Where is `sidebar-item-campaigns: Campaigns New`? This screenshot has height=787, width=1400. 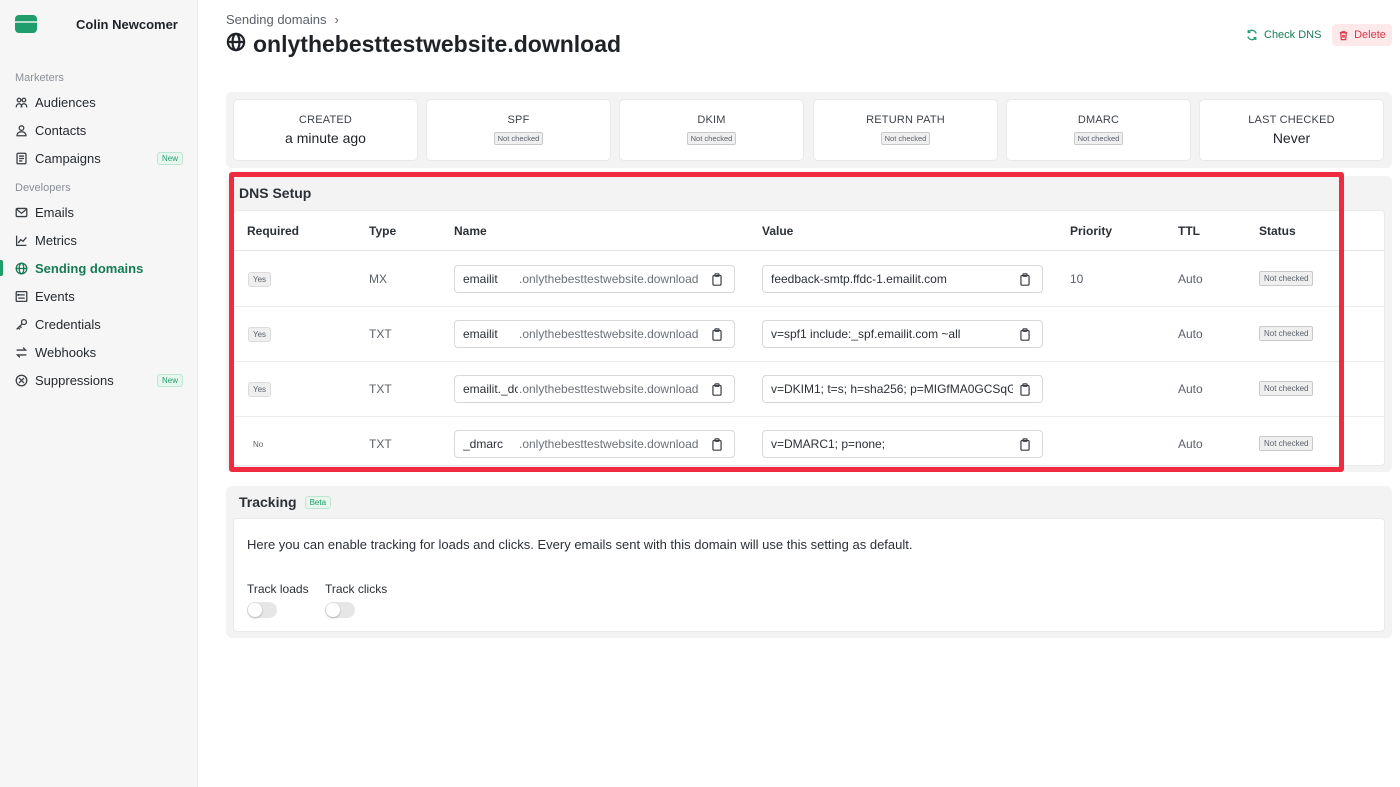
sidebar-item-campaigns: Campaigns New is located at coordinates (98, 158).